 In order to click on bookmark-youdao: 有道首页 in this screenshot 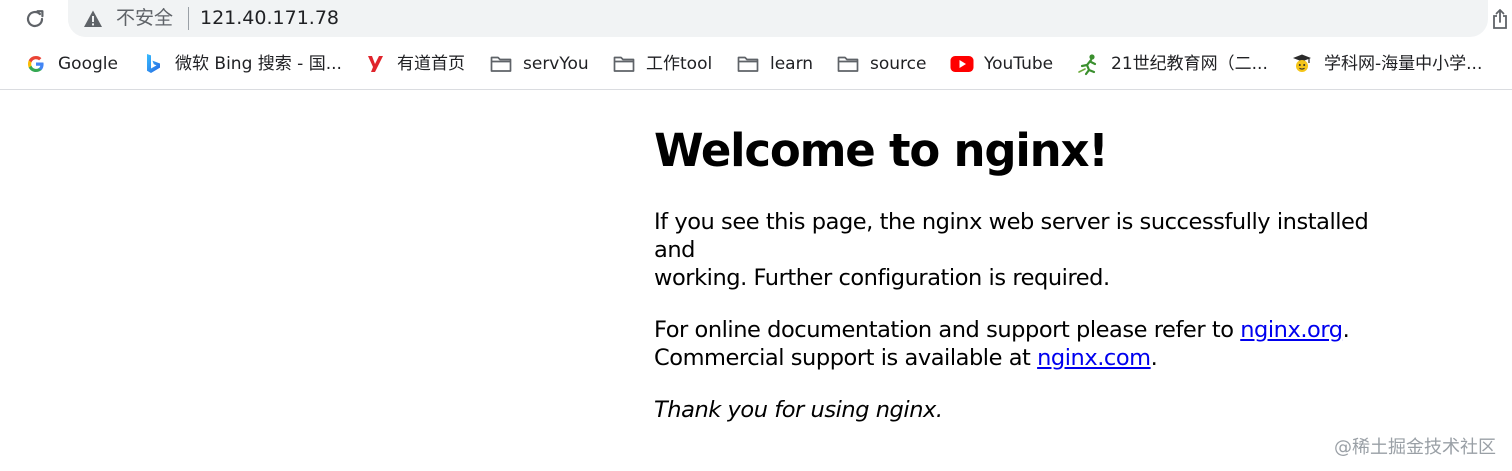, I will do `click(414, 64)`.